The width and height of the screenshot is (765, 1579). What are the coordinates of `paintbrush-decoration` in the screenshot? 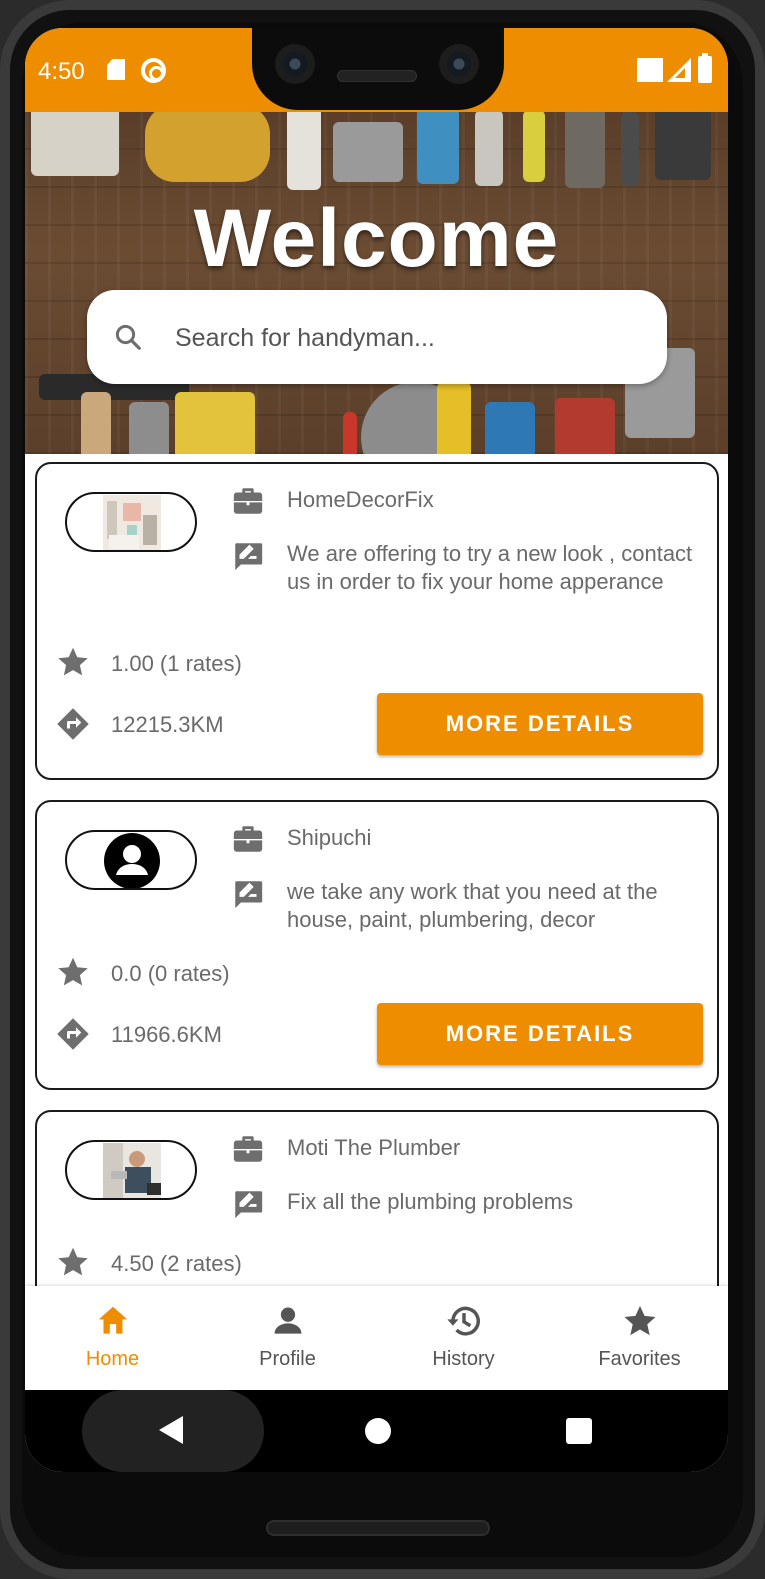 It's located at (585, 150).